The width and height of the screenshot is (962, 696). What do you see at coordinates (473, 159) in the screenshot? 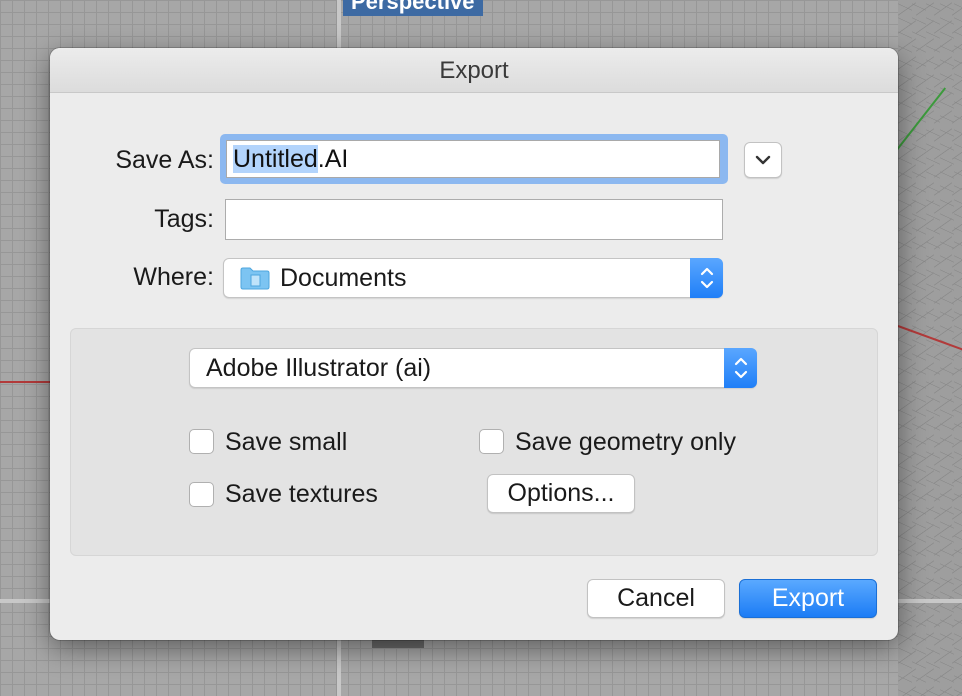
I see `save-as-field: Untitled.AI` at bounding box center [473, 159].